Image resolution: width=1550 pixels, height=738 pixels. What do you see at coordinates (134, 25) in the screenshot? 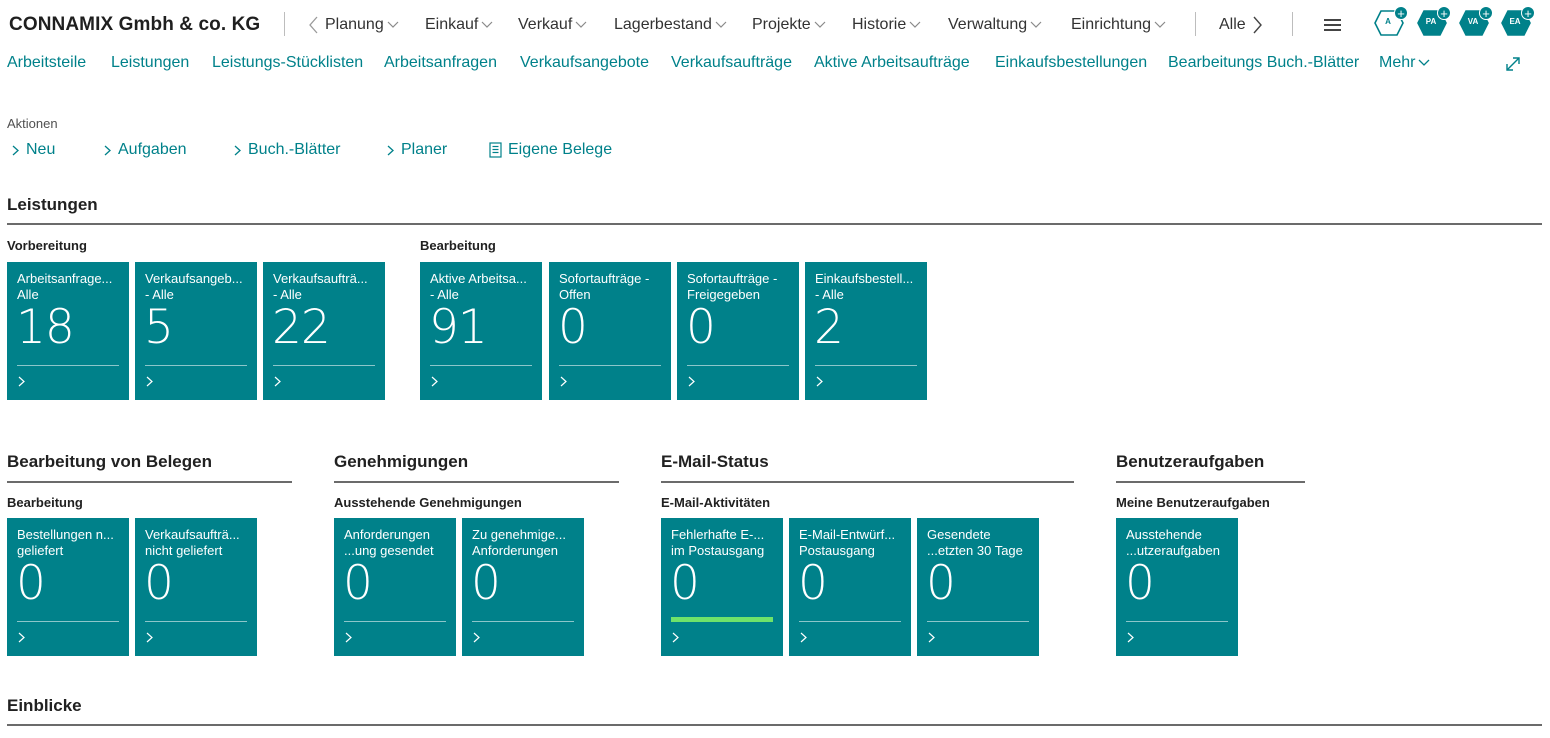
I see `company-name: CONNAMIX Gmbh & co. KG` at bounding box center [134, 25].